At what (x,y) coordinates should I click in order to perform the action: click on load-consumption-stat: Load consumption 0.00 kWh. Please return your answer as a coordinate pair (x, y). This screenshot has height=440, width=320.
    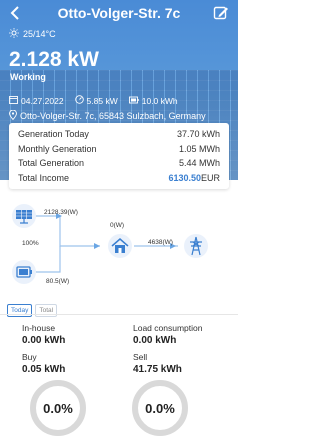
    Looking at the image, I should click on (167, 334).